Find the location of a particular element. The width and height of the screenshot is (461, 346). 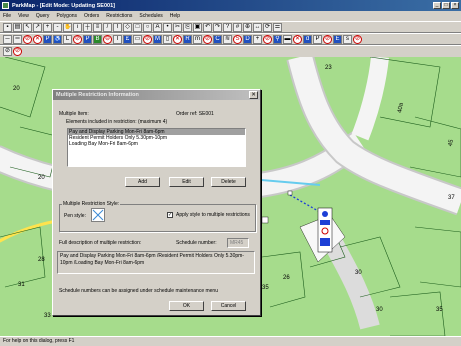

car-club-icon: C is located at coordinates (217, 39).